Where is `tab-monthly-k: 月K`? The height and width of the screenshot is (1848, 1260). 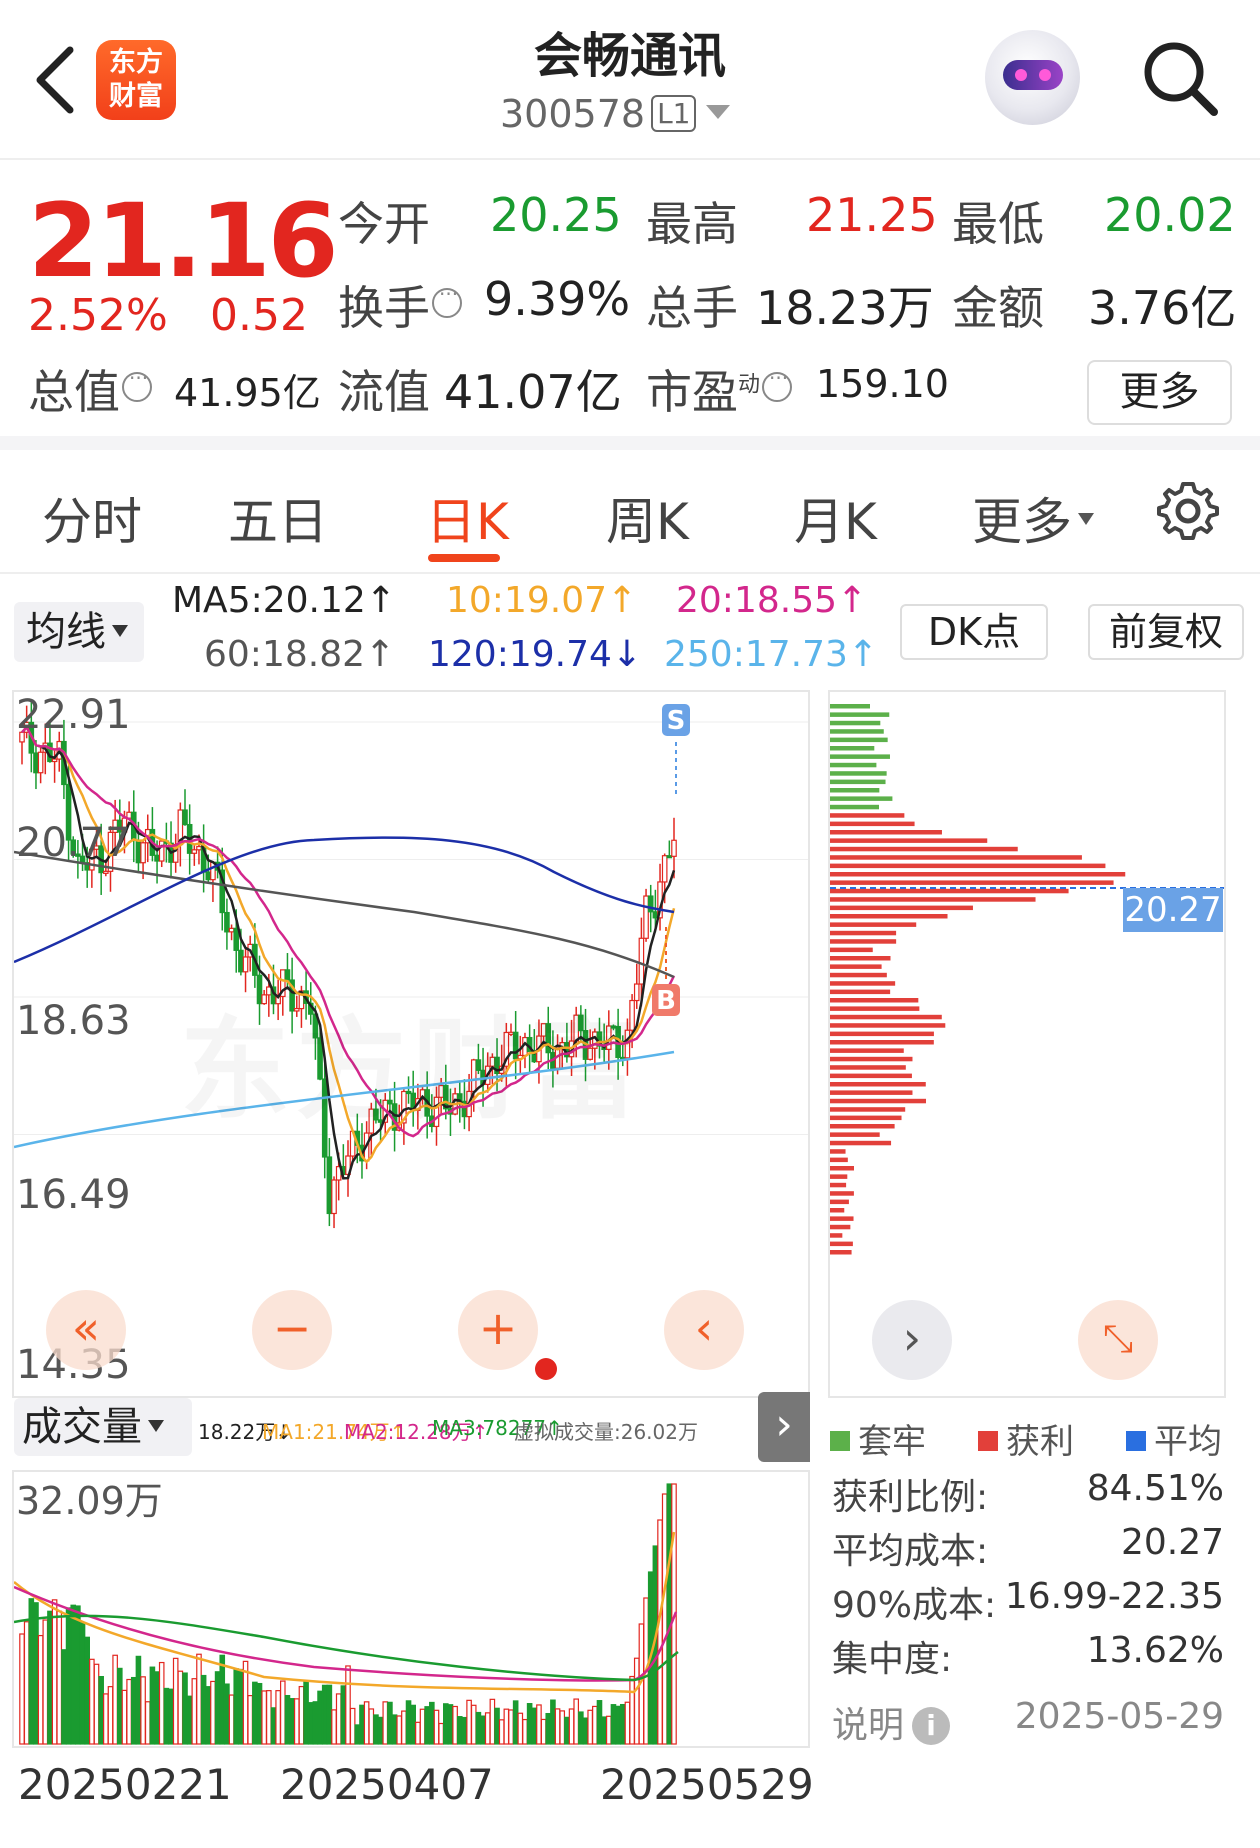 tab-monthly-k: 月K is located at coordinates (835, 518).